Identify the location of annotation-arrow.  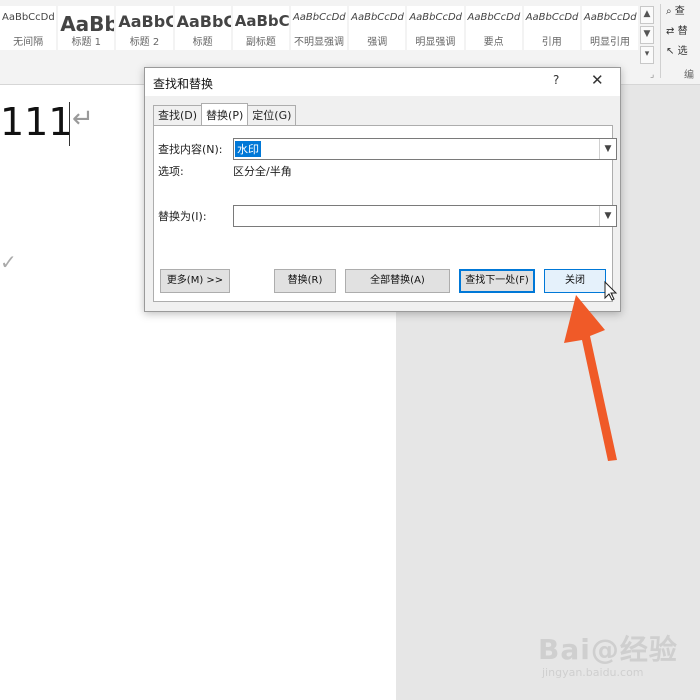
(591, 370).